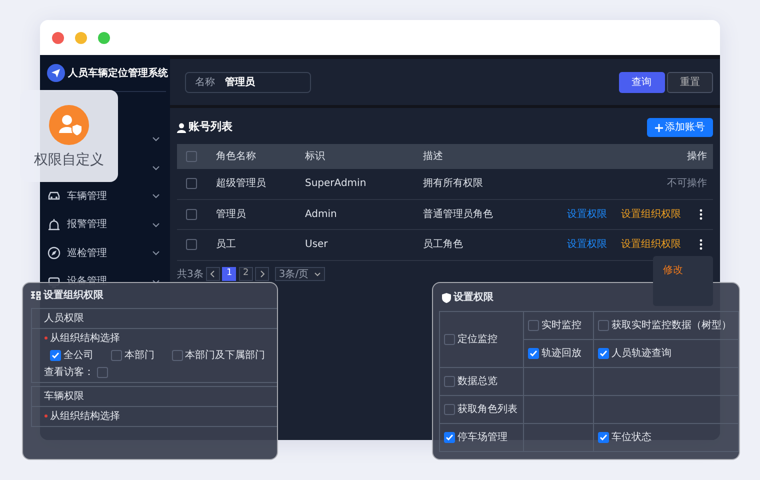  What do you see at coordinates (190, 275) in the screenshot?
I see `total-count: 共3条` at bounding box center [190, 275].